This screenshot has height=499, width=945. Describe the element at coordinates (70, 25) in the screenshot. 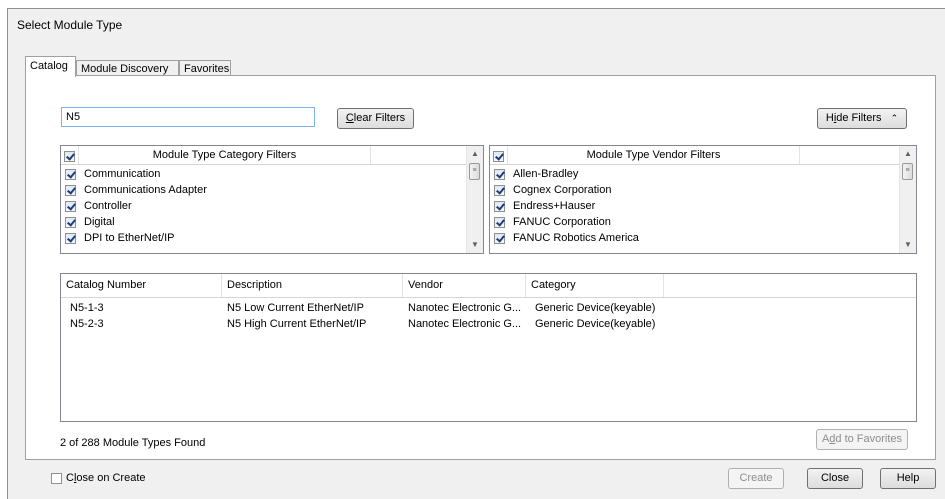

I see `window-title: Select Module Type` at that location.